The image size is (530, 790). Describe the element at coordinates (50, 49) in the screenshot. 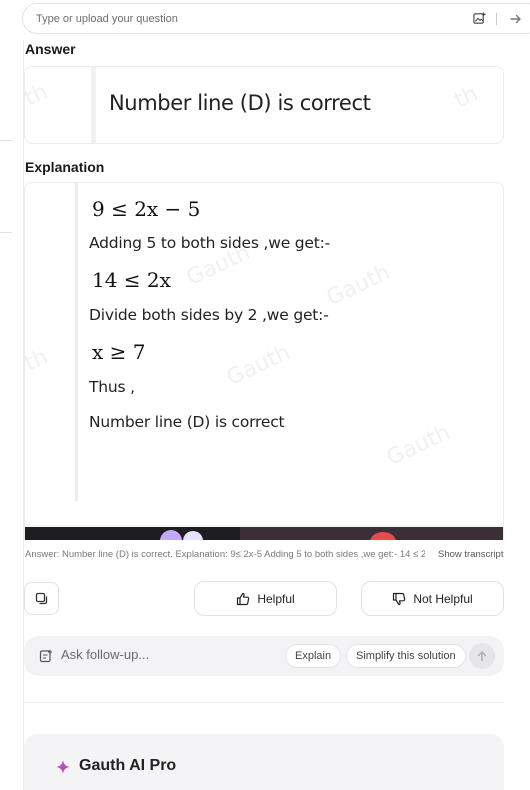

I see `answer-heading: Answer` at that location.